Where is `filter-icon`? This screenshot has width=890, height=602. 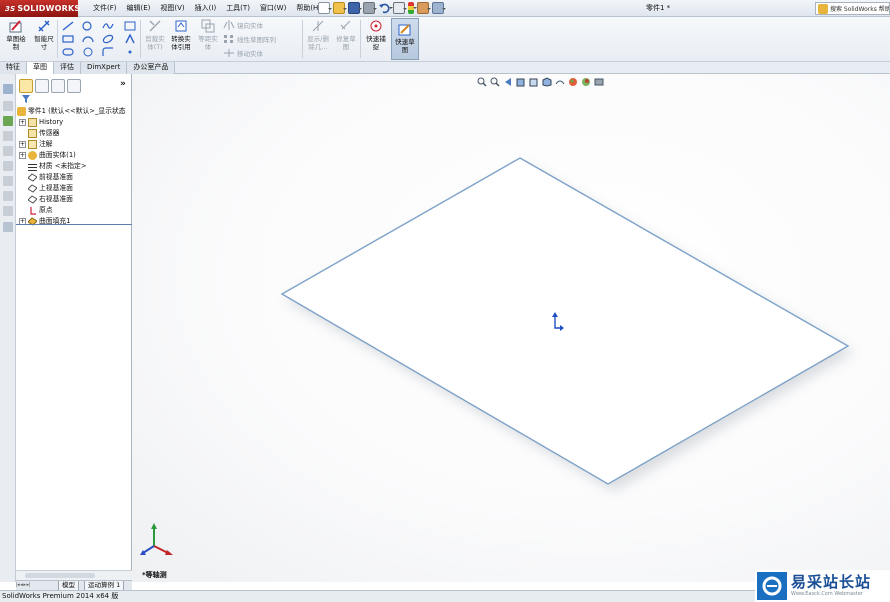
filter-icon is located at coordinates (26, 99).